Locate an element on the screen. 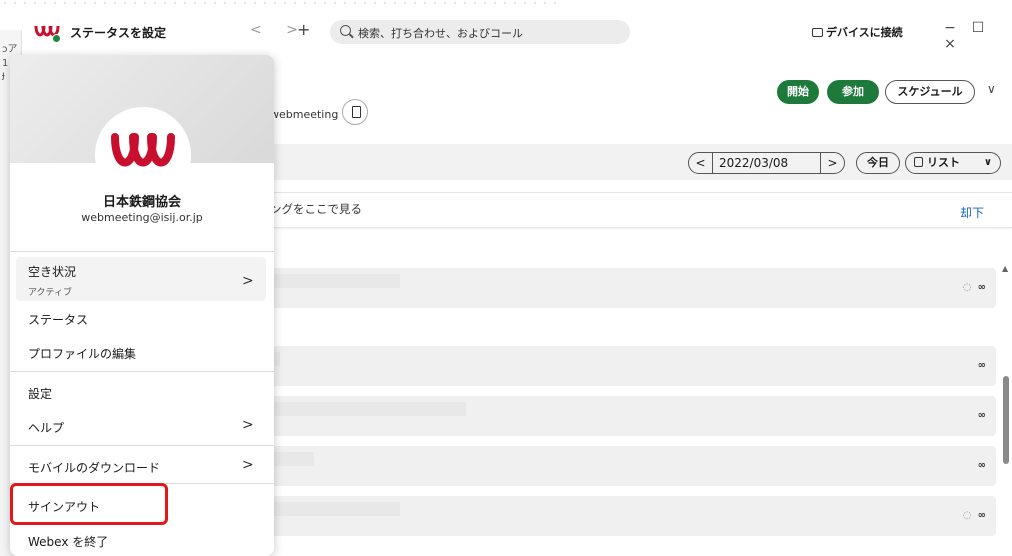  view-label: リスト is located at coordinates (943, 162).